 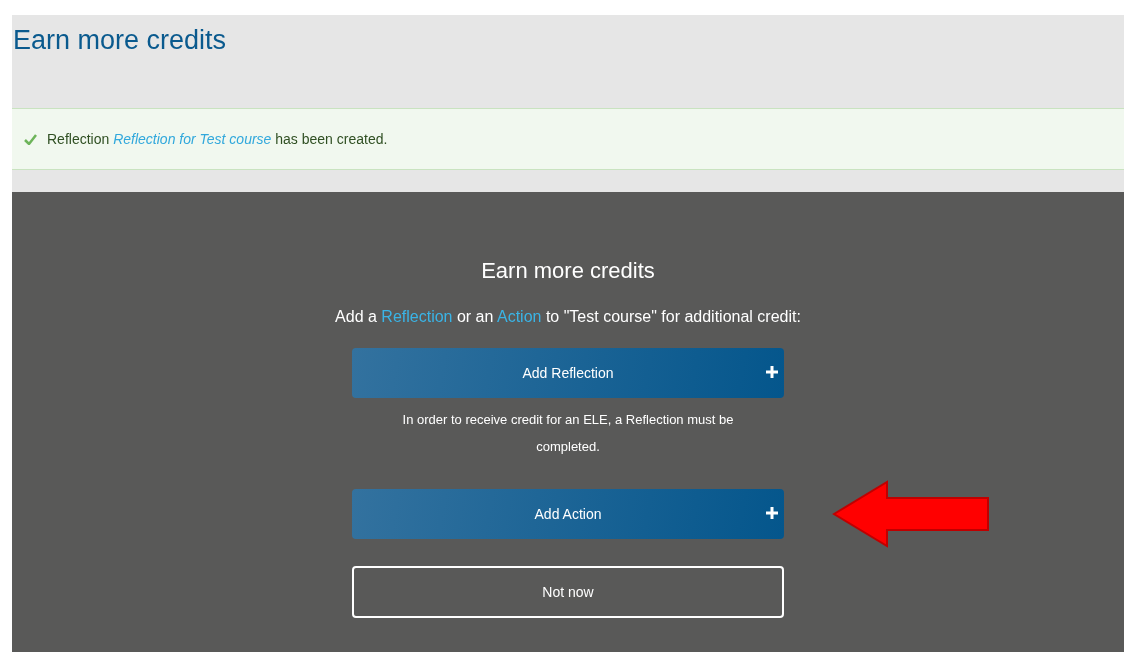 I want to click on help-text: In order to receive credit for an ELE, a Reflection must be completed., so click(x=568, y=433).